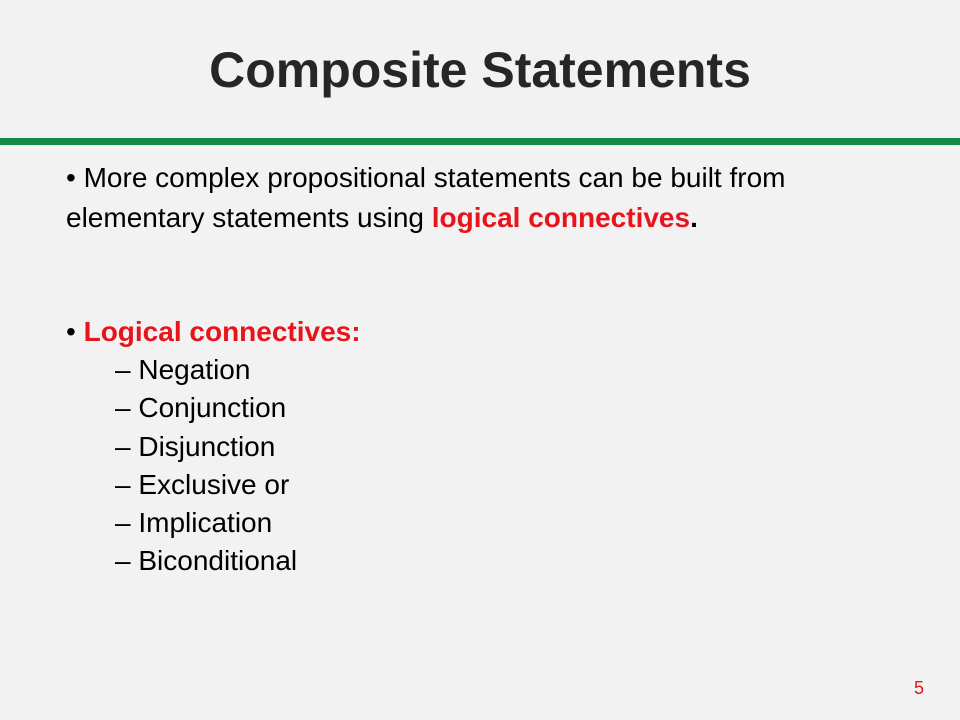 This screenshot has width=960, height=720. I want to click on connective-exclusive-or: Exclusive or, so click(214, 484).